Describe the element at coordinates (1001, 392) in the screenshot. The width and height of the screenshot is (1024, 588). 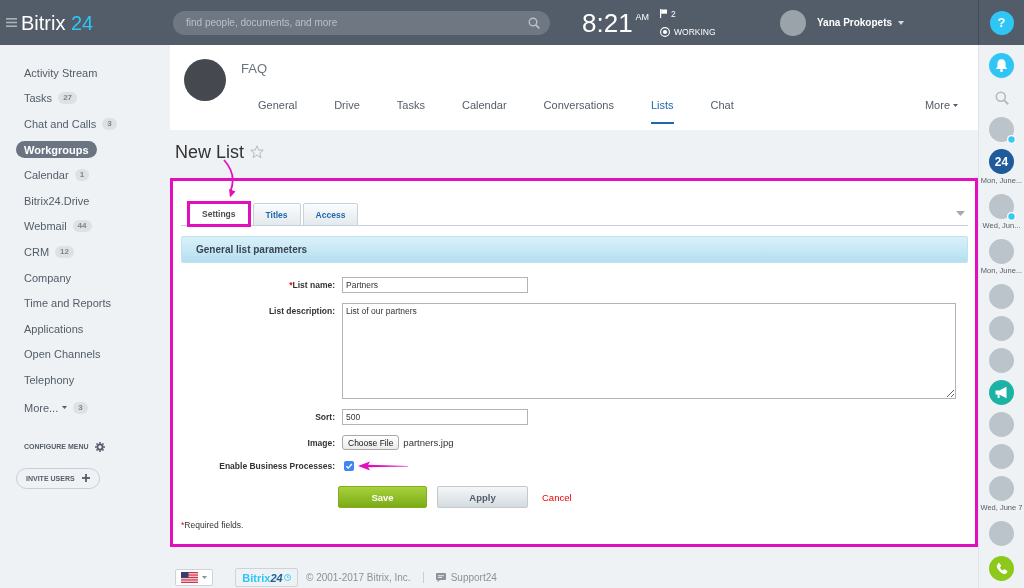
I see `megaphone-icon` at that location.